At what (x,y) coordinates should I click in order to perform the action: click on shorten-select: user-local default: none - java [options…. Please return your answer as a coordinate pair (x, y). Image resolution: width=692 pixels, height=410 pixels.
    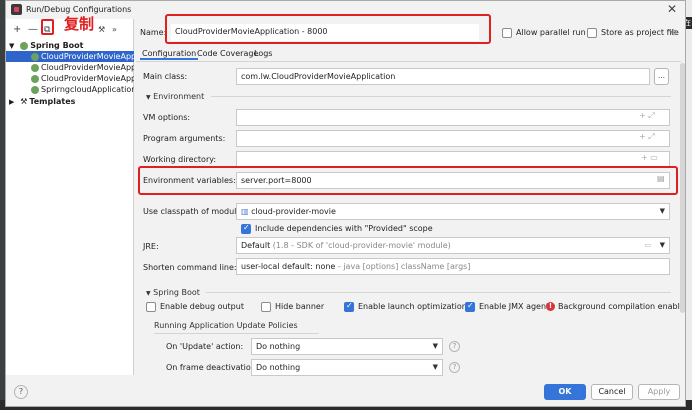
    Looking at the image, I should click on (453, 266).